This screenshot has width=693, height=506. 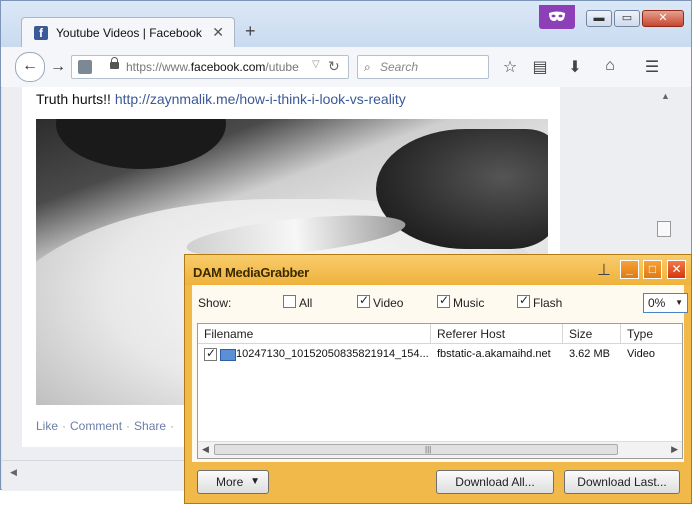 I want to click on car-tire, so click(x=141, y=144).